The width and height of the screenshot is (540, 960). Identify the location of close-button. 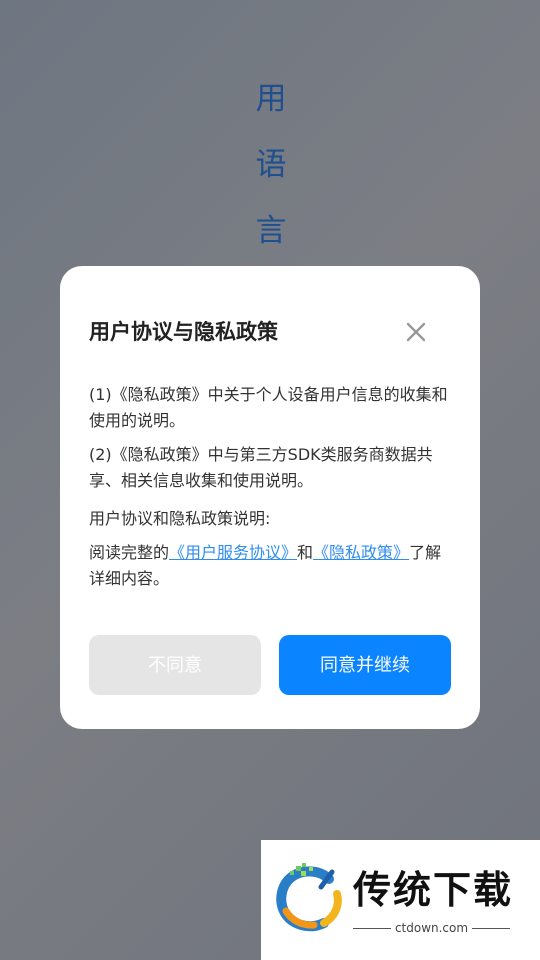
(416, 332).